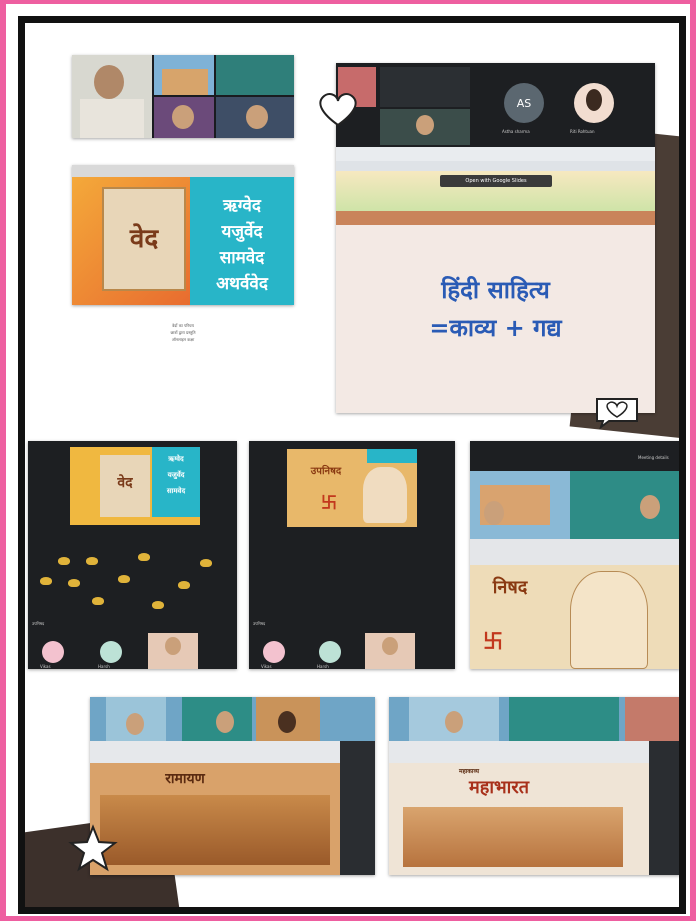 The image size is (696, 921). I want to click on browser-bar, so click(183, 171).